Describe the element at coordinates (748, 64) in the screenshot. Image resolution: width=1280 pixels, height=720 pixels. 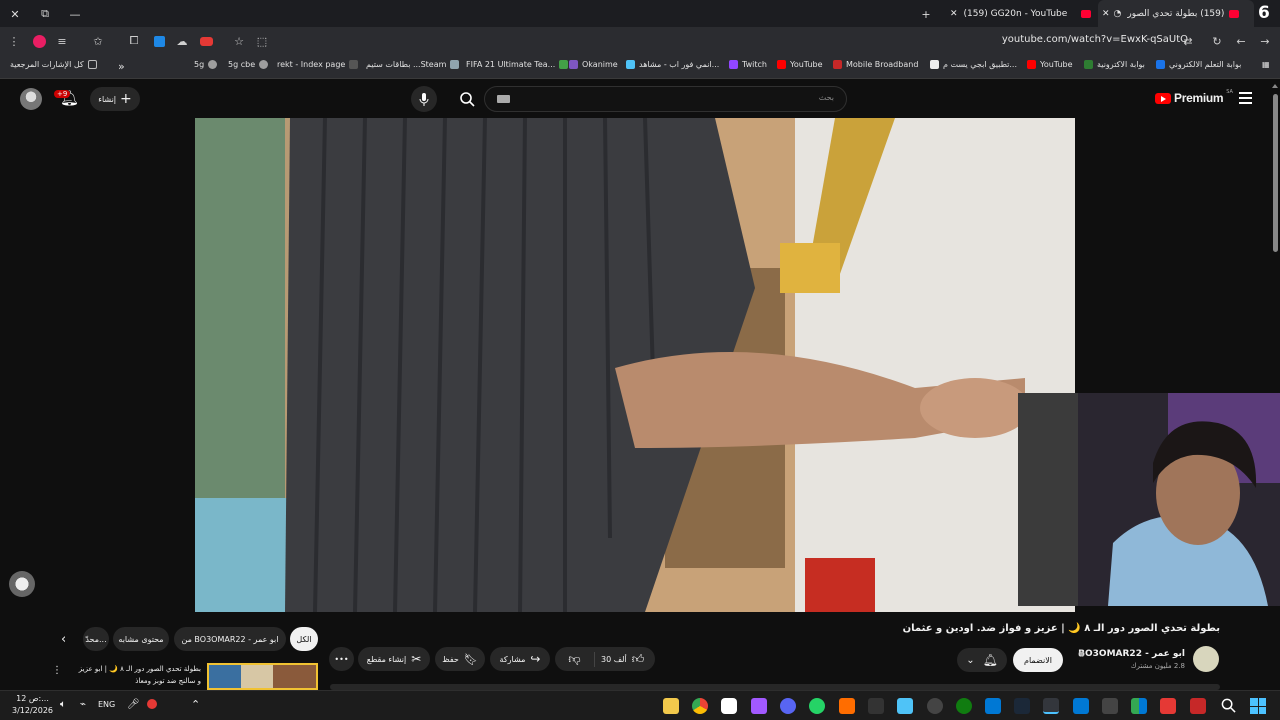
I see `bookmark-item: Twitch` at that location.